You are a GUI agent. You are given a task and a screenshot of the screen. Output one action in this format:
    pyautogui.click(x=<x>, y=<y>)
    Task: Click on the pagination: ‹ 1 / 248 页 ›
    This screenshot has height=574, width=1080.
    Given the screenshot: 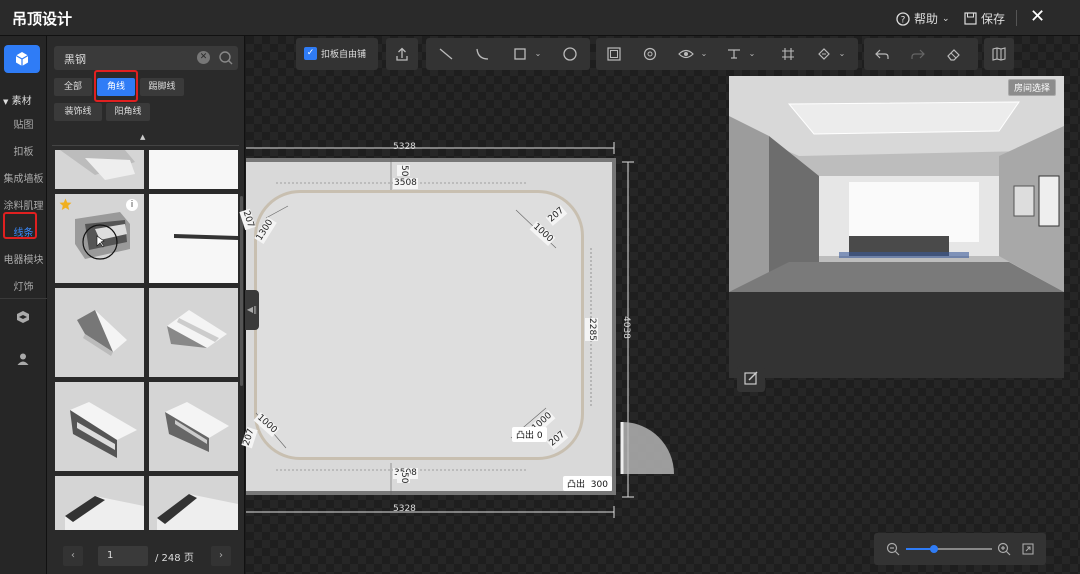 What is the action you would take?
    pyautogui.click(x=146, y=556)
    